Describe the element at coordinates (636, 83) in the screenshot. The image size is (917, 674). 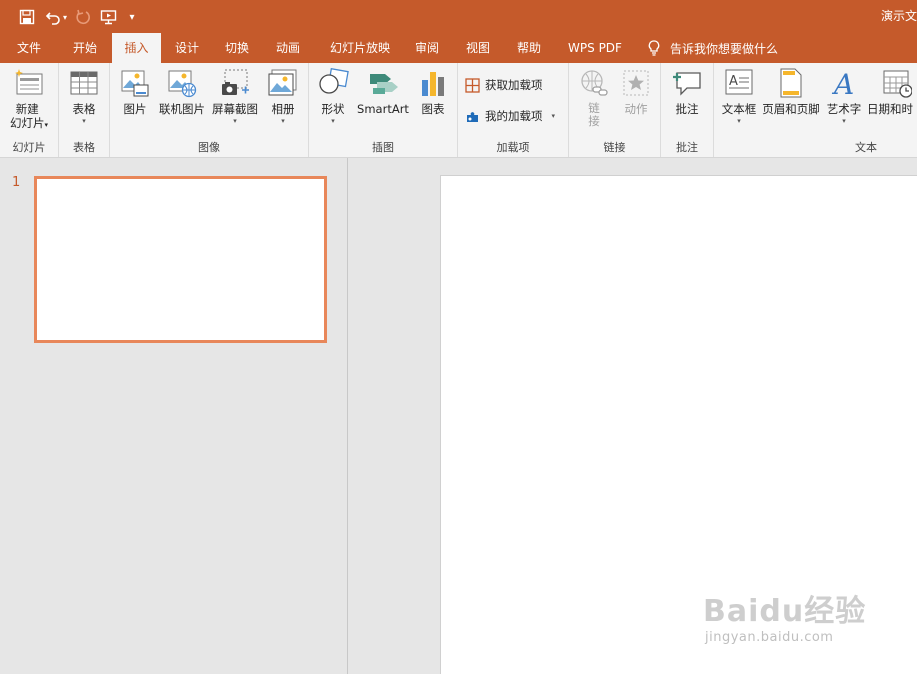
I see `action-star-icon` at that location.